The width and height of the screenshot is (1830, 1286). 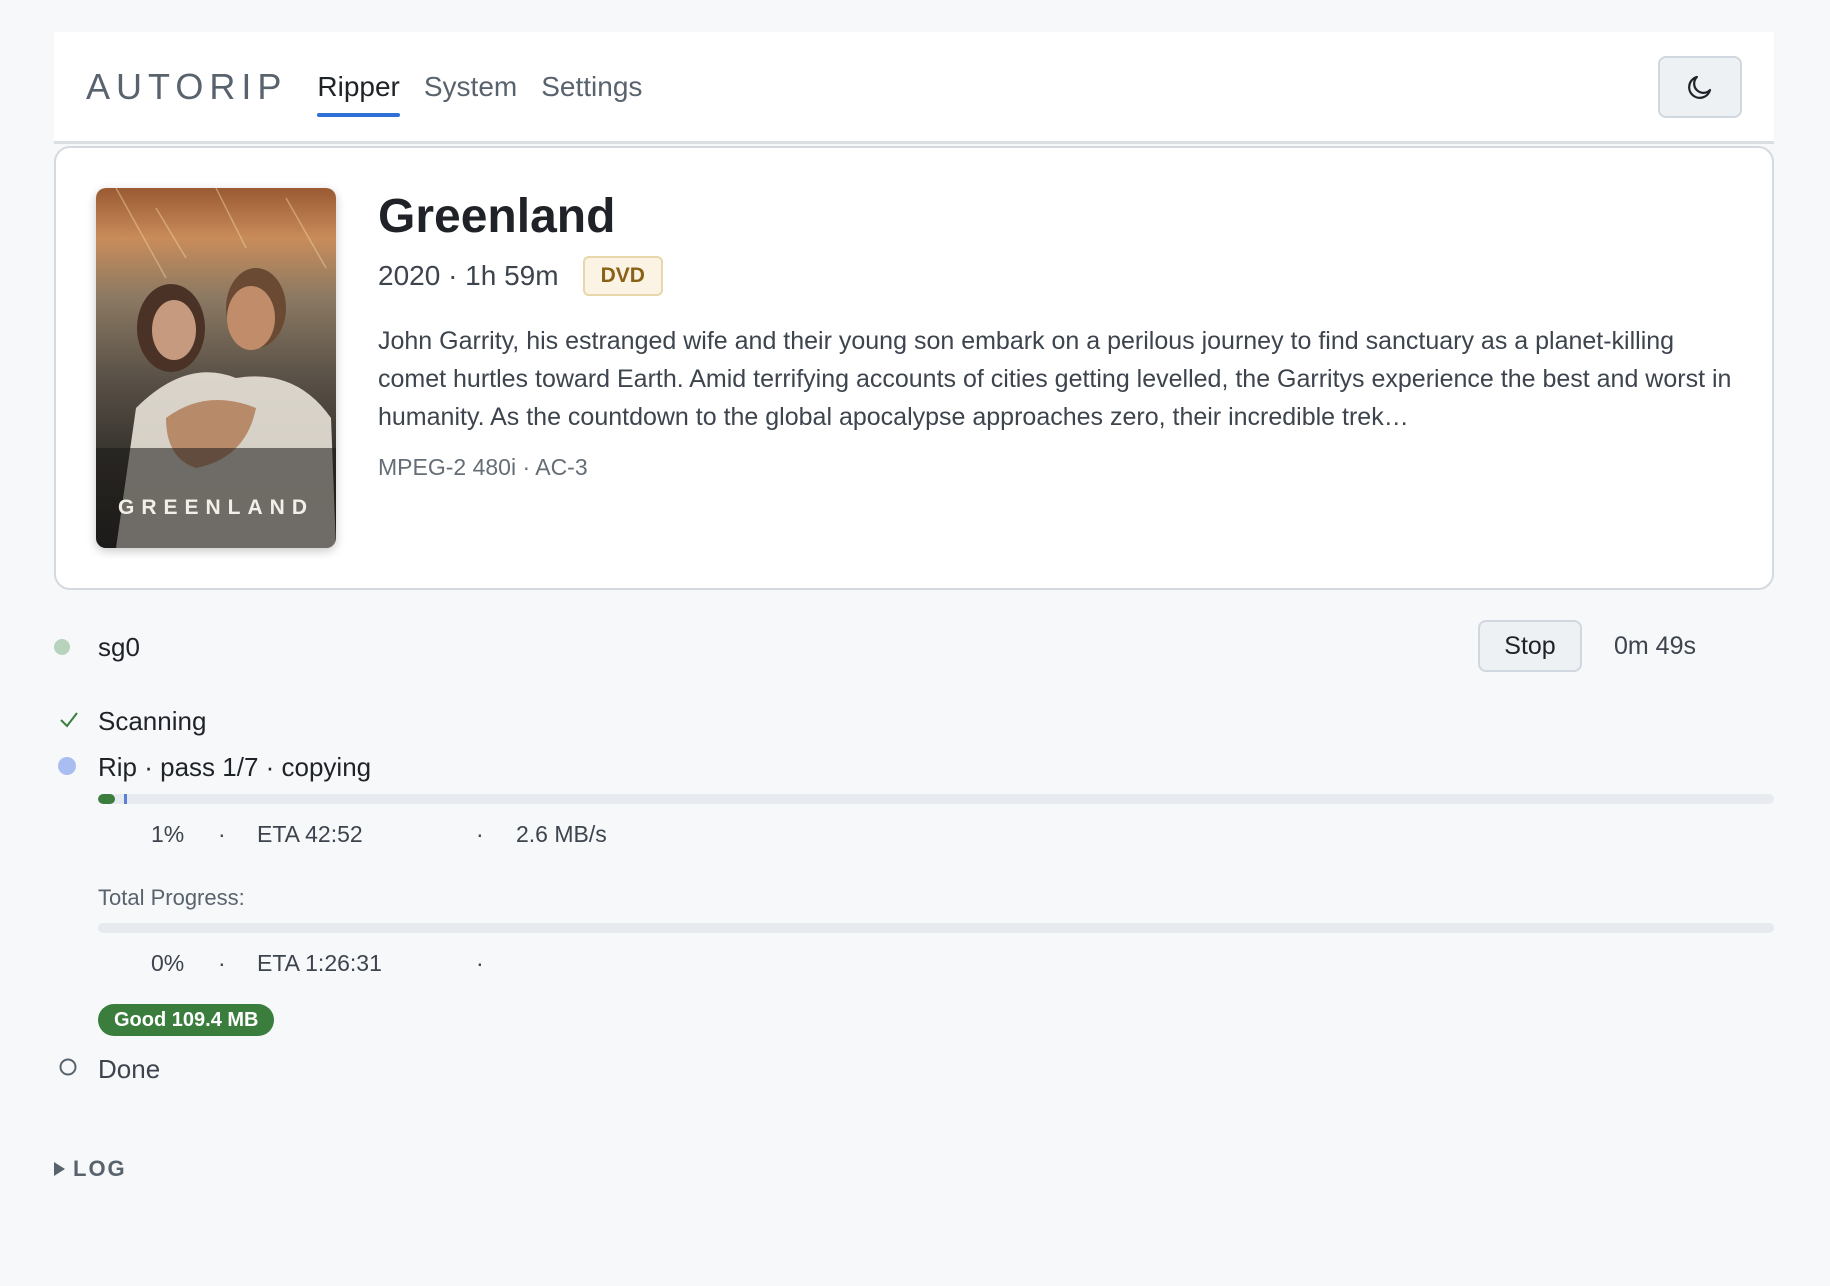 I want to click on movie-poster: GREENLAND, so click(x=216, y=368).